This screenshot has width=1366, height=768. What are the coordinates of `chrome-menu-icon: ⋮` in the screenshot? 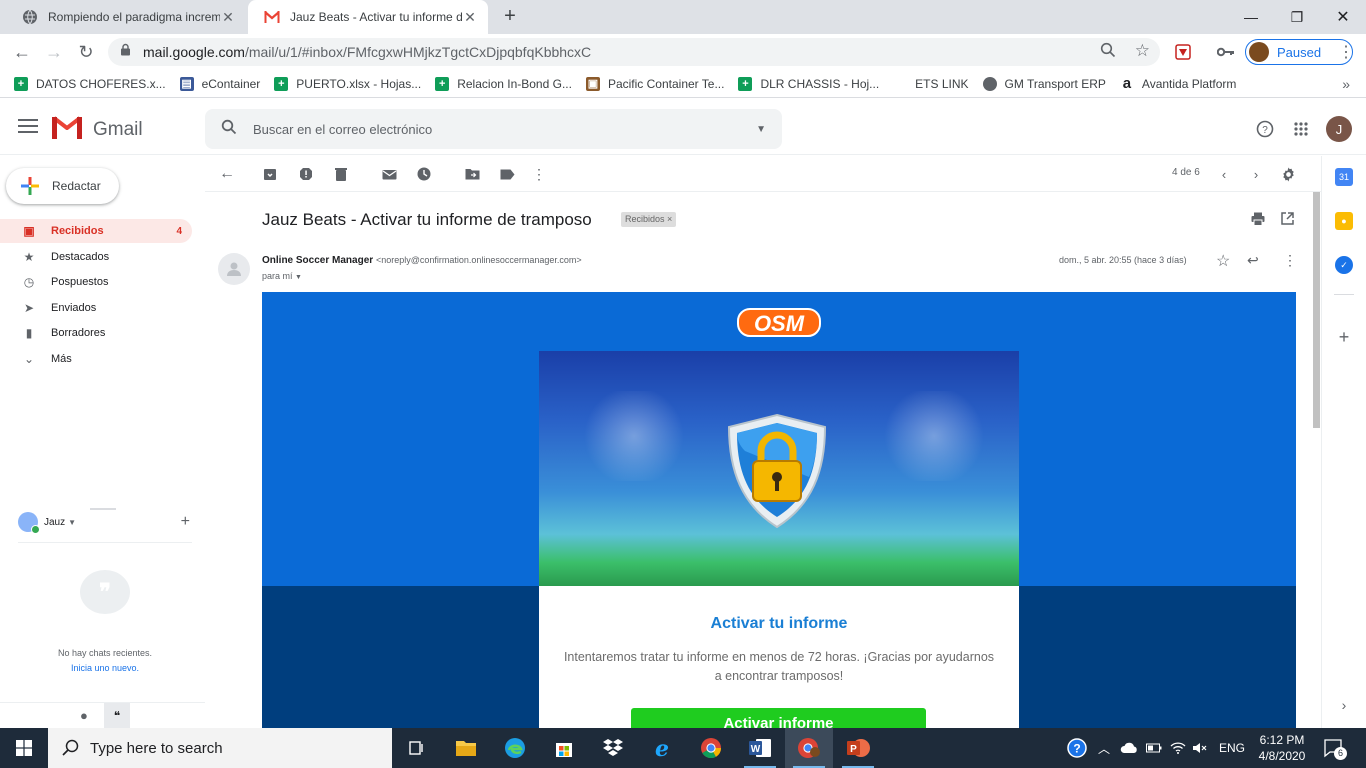 It's located at (1346, 52).